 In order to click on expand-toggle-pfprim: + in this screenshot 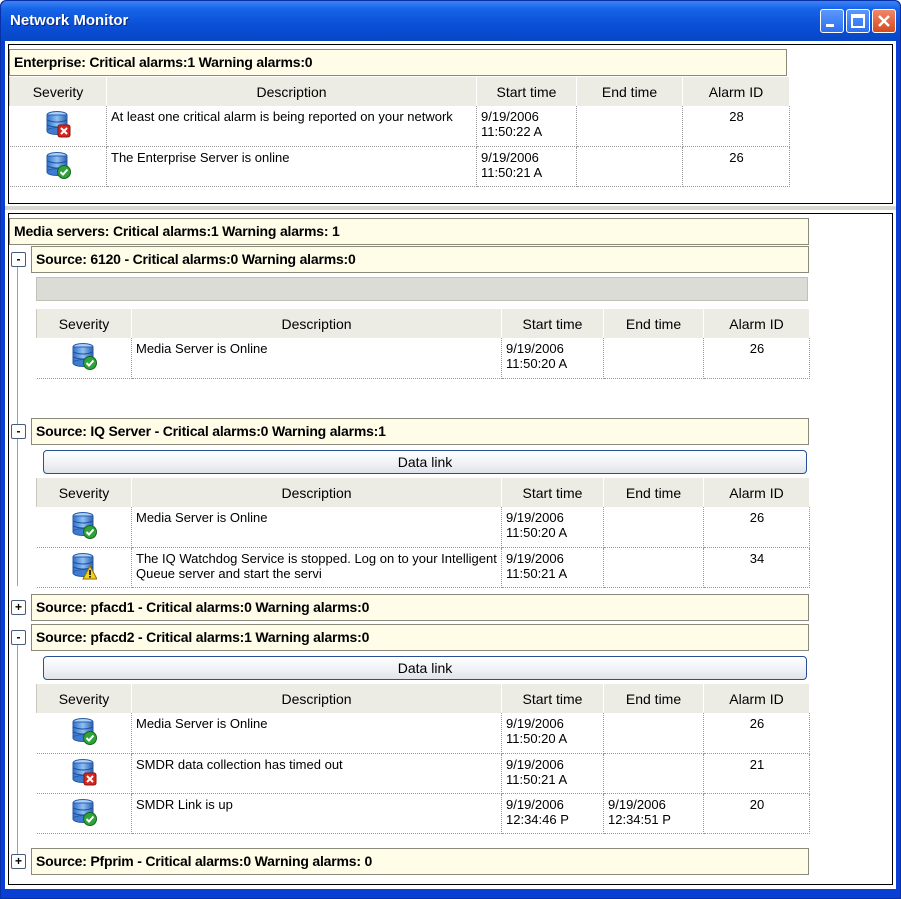, I will do `click(18, 861)`.